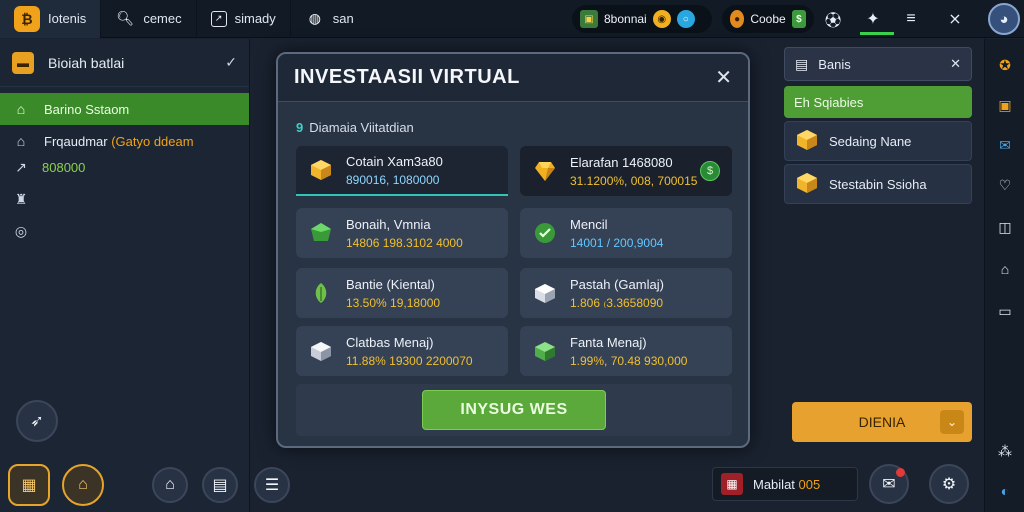  What do you see at coordinates (390, 342) in the screenshot?
I see `card-name: Clatbas Menaj)` at bounding box center [390, 342].